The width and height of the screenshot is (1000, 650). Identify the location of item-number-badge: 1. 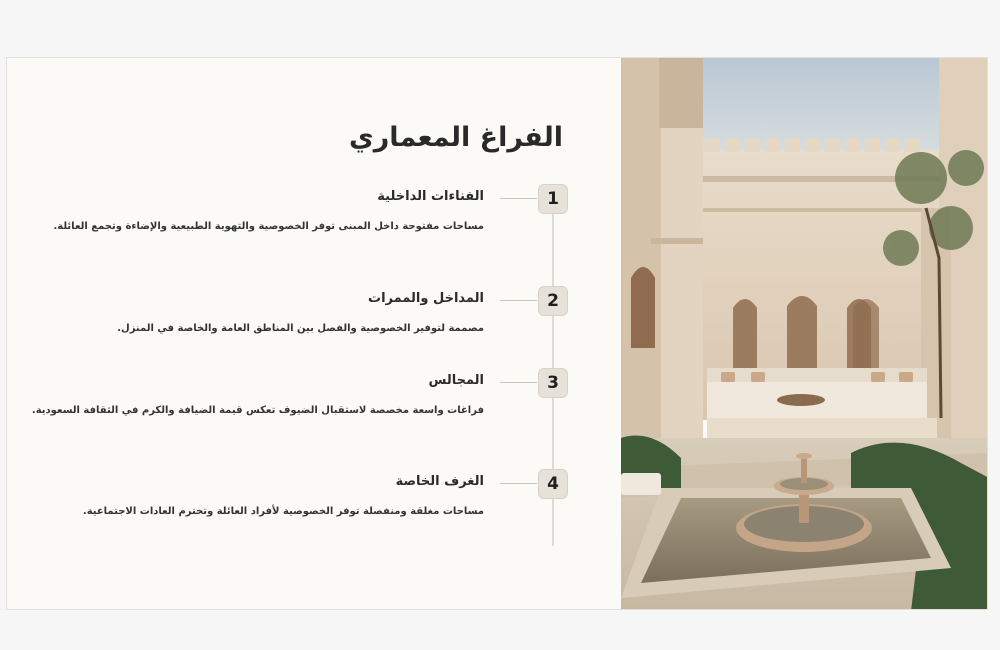
(553, 199).